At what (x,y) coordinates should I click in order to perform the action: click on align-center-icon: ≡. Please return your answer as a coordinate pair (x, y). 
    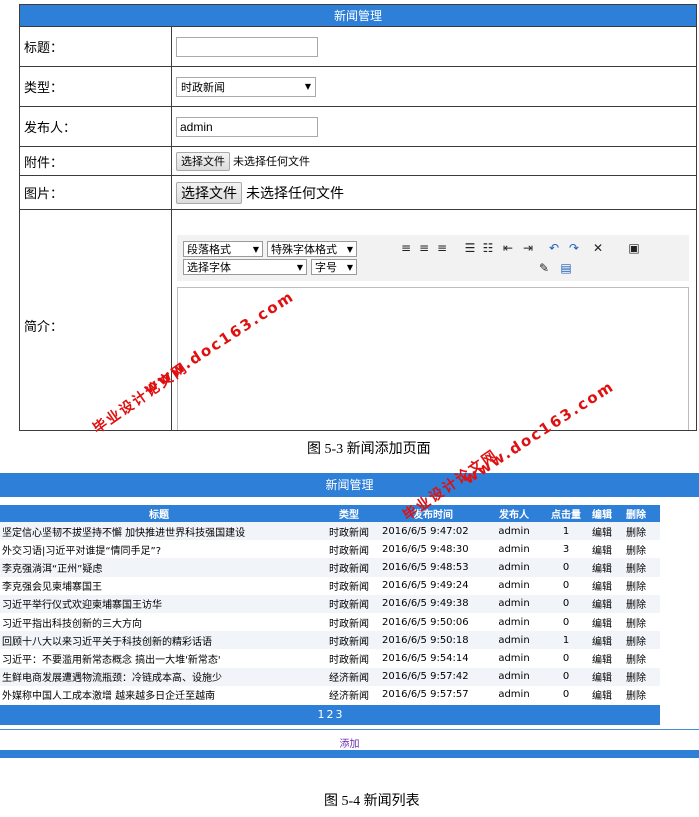
    Looking at the image, I should click on (424, 248).